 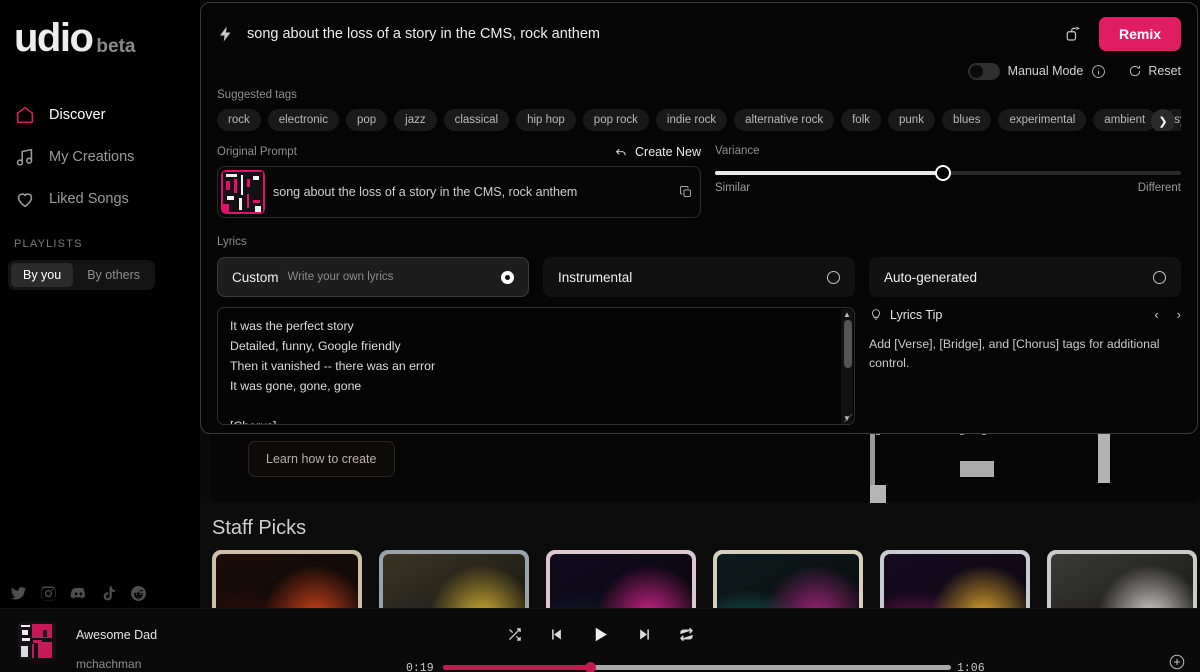 I want to click on dice-icon, so click(x=1074, y=34).